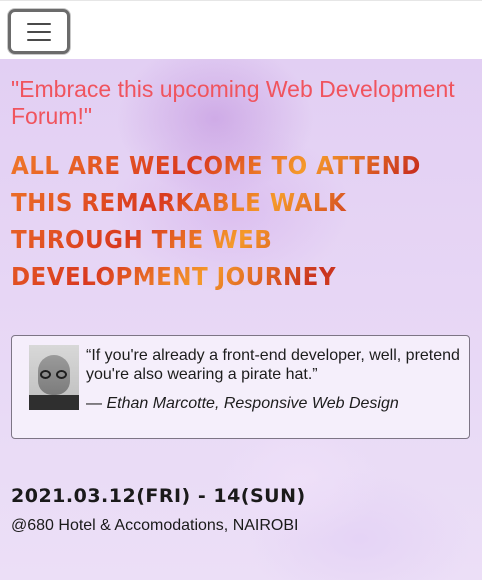 The image size is (482, 580). I want to click on hamburger-menu-icon, so click(39, 31).